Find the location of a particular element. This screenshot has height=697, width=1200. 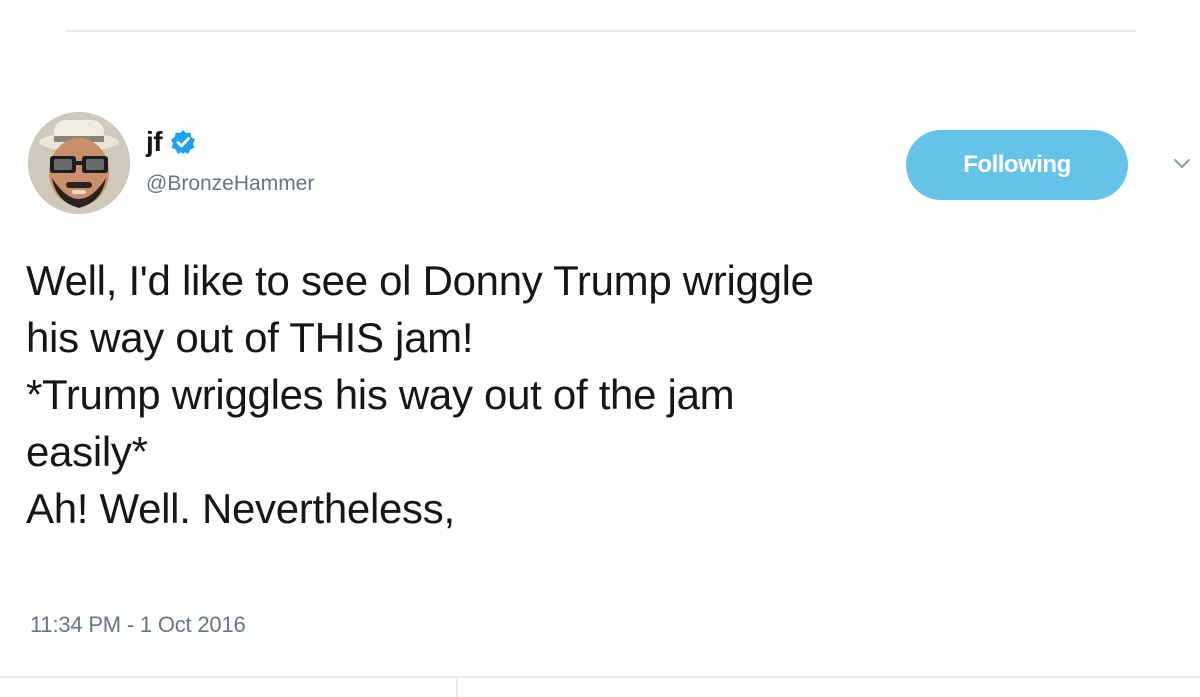

tweet-text-line: his way out of THIS jam! is located at coordinates (250, 337).